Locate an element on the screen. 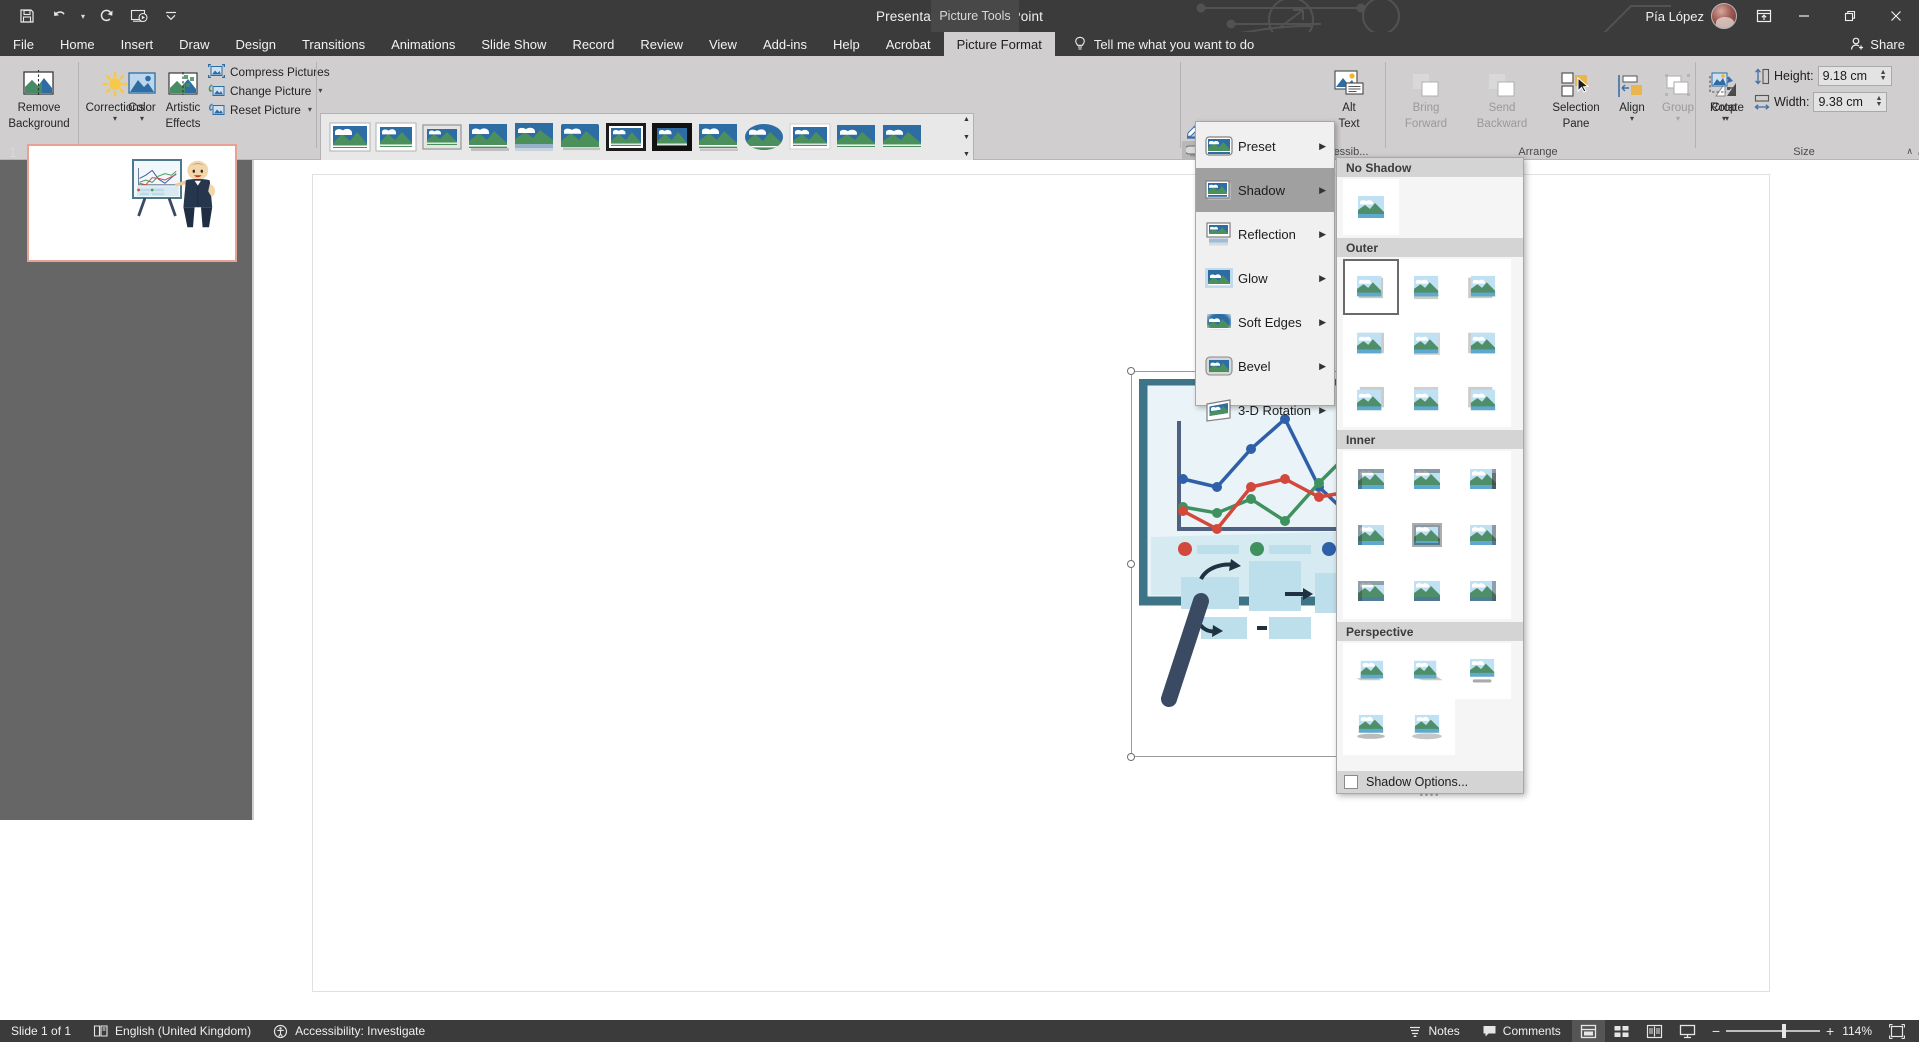 The height and width of the screenshot is (1042, 1919). ribbon-display-options-icon is located at coordinates (1764, 16).